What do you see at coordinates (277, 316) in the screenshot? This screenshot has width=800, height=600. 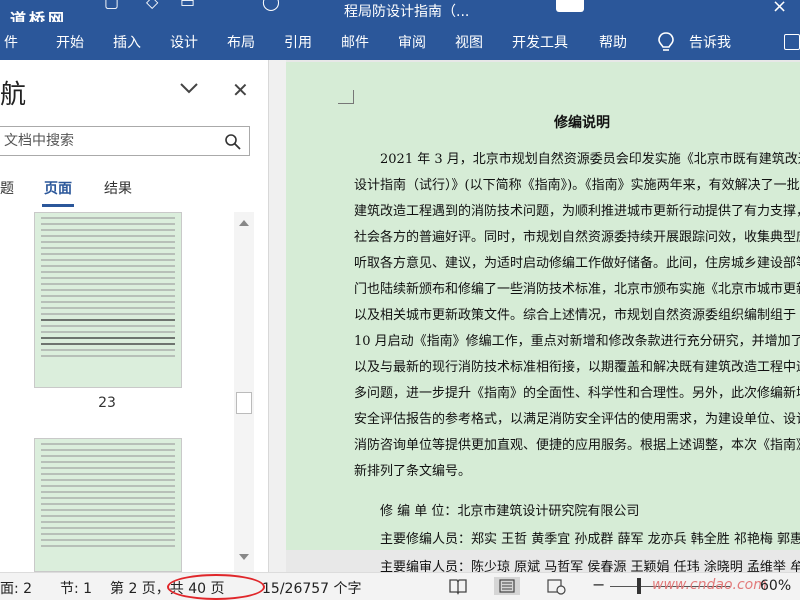 I see `pane-splitter` at bounding box center [277, 316].